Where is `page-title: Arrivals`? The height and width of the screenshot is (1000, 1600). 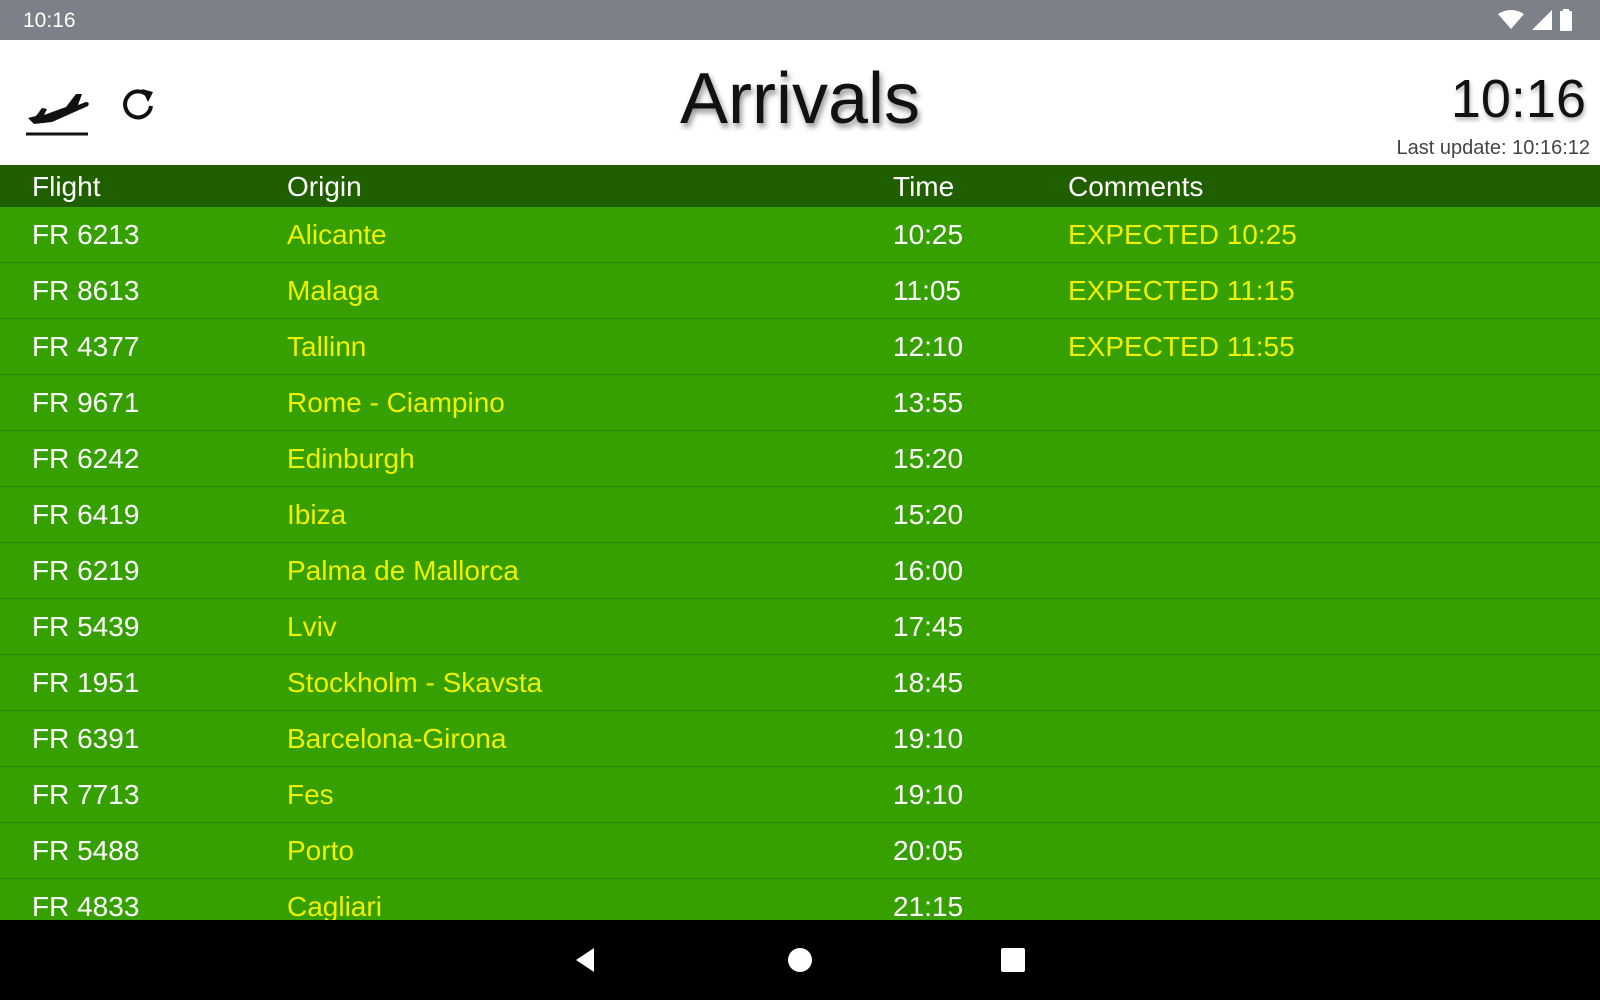
page-title: Arrivals is located at coordinates (799, 99).